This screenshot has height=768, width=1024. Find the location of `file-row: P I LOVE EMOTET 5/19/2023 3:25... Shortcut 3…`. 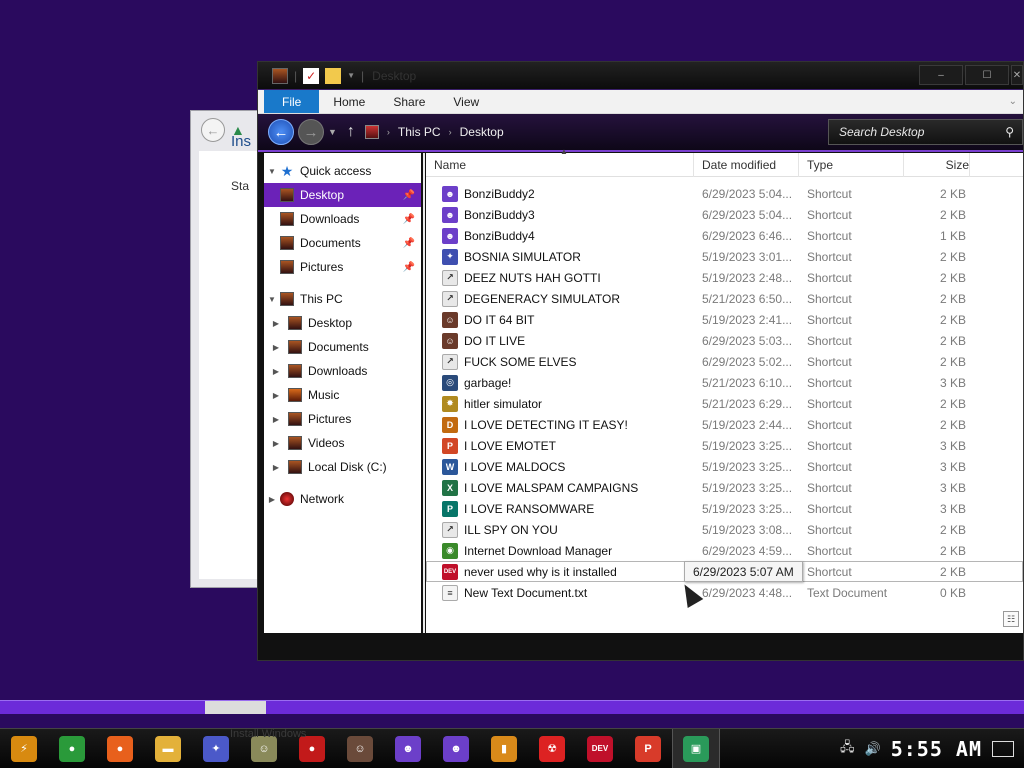

file-row: P I LOVE EMOTET 5/19/2023 3:25... Shortcut 3… is located at coordinates (724, 445).